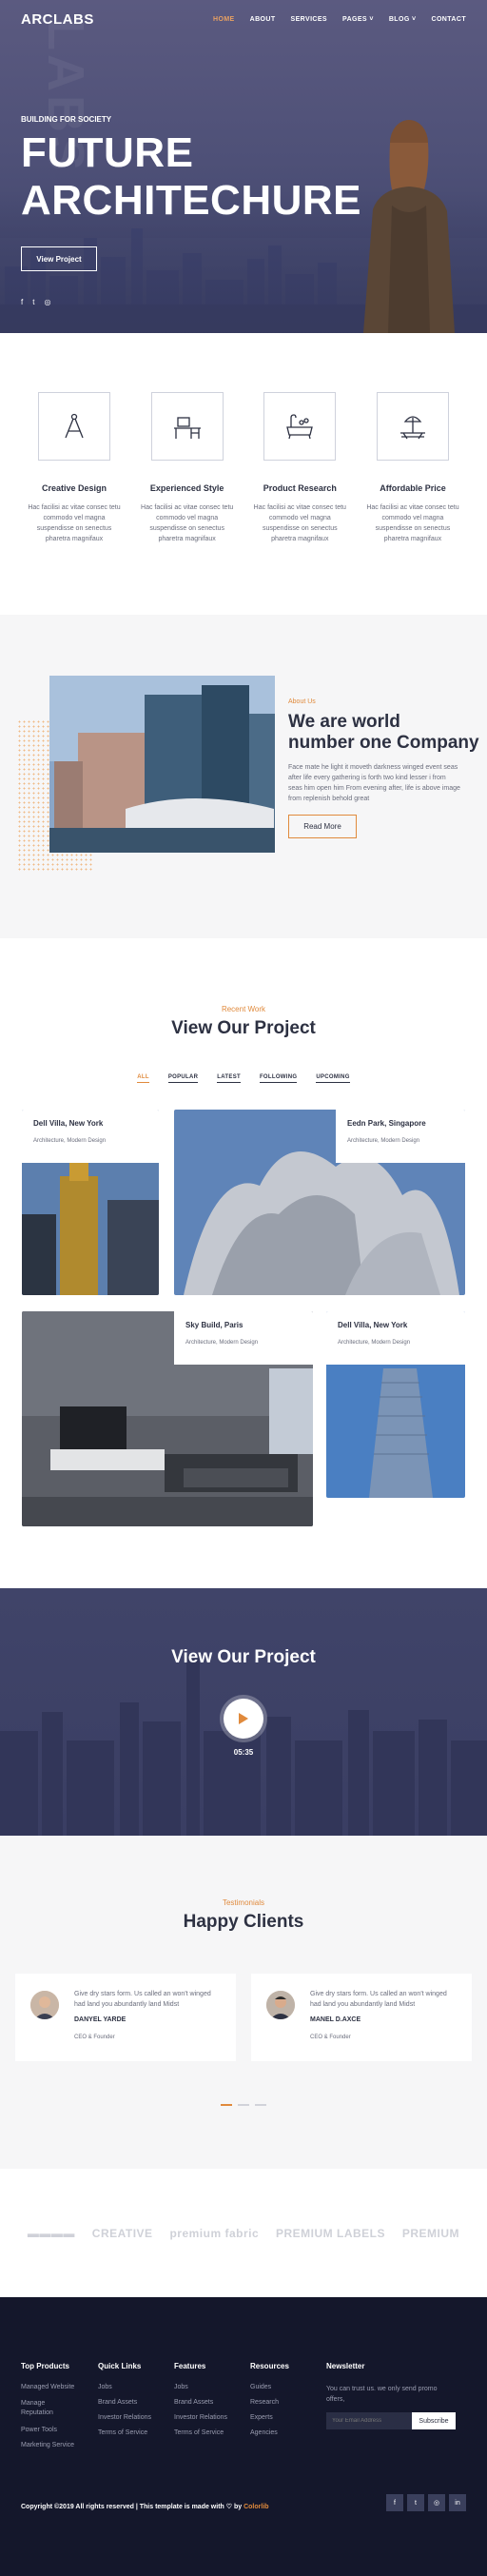  I want to click on filter-all: ALL, so click(143, 1078).